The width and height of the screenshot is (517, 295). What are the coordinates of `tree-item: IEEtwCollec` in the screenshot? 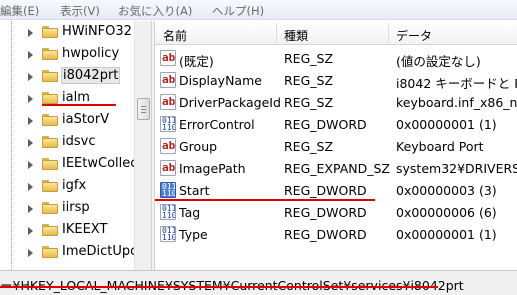 It's located at (67, 164).